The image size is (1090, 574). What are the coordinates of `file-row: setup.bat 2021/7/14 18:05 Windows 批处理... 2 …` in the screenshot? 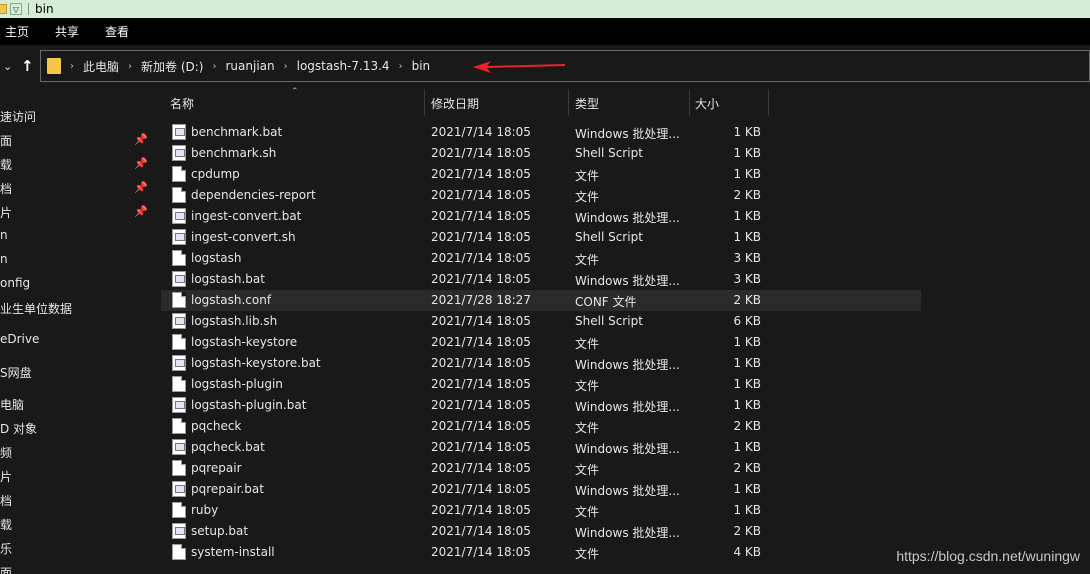 It's located at (541, 531).